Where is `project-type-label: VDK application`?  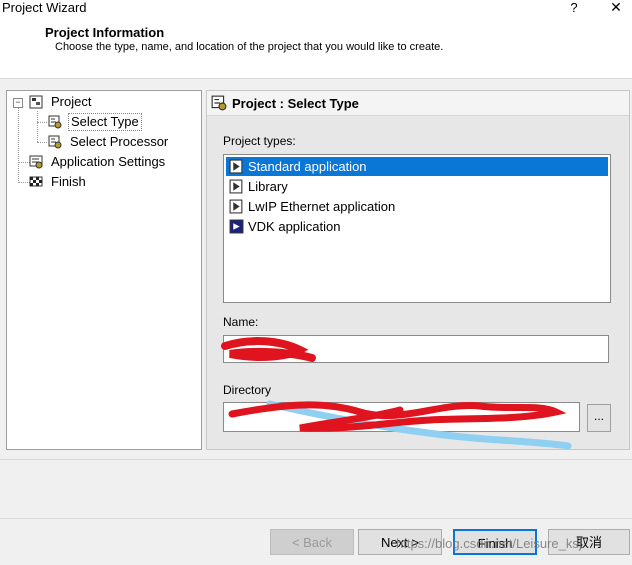
project-type-label: VDK application is located at coordinates (294, 226).